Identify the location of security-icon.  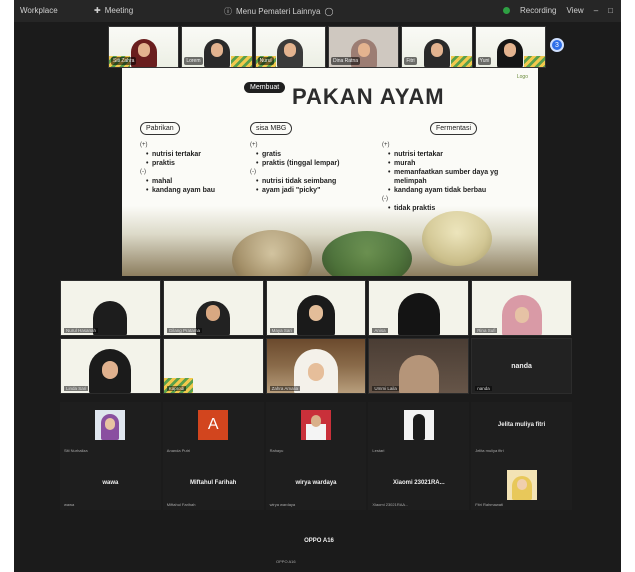
(507, 10).